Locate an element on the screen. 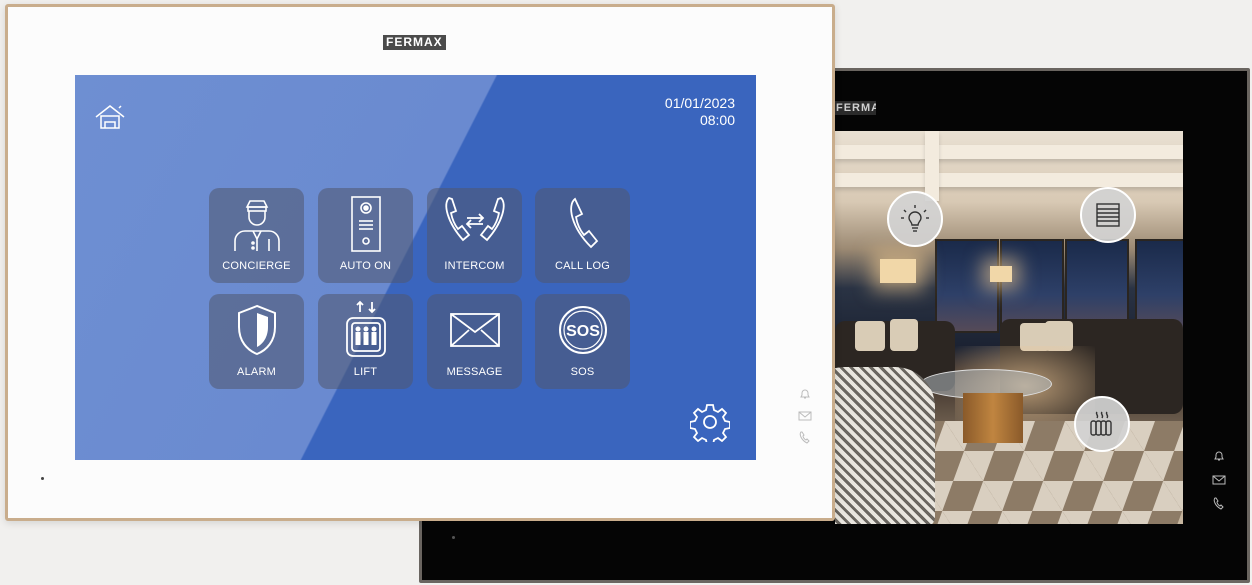 The image size is (1252, 585). lift-icon is located at coordinates (365, 328).